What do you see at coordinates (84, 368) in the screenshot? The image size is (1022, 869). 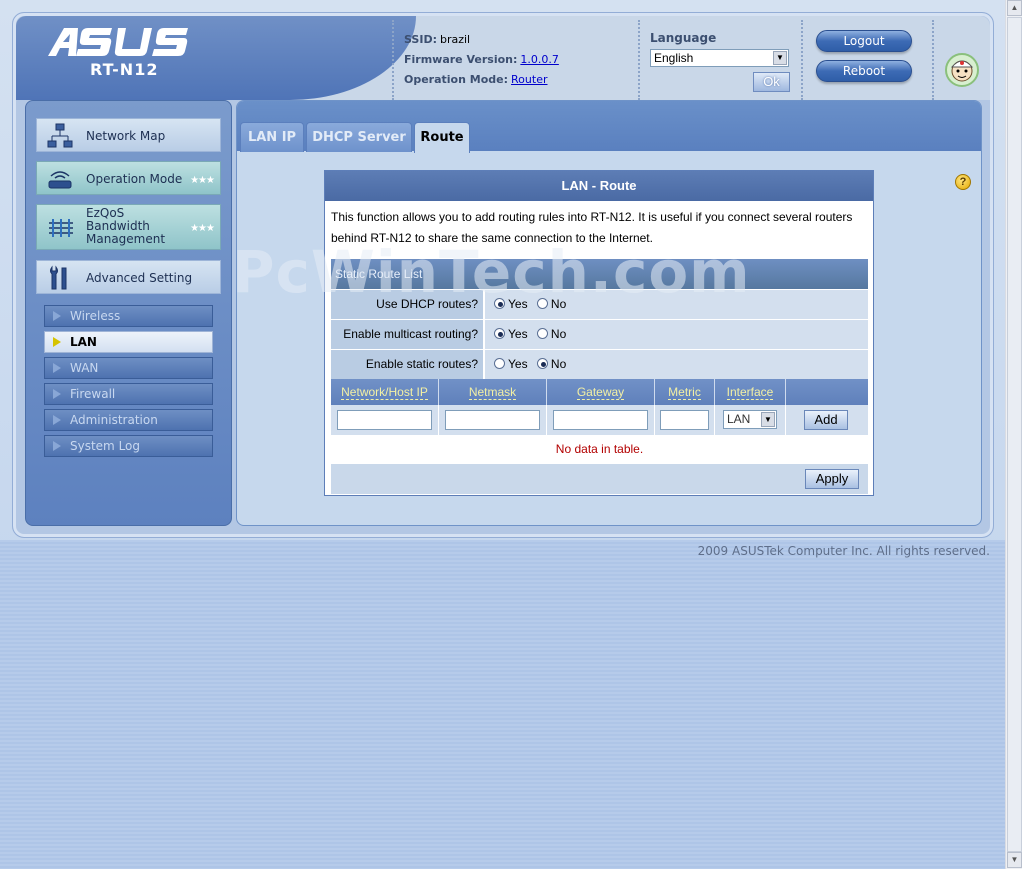 I see `sidebar-item-label: WAN` at bounding box center [84, 368].